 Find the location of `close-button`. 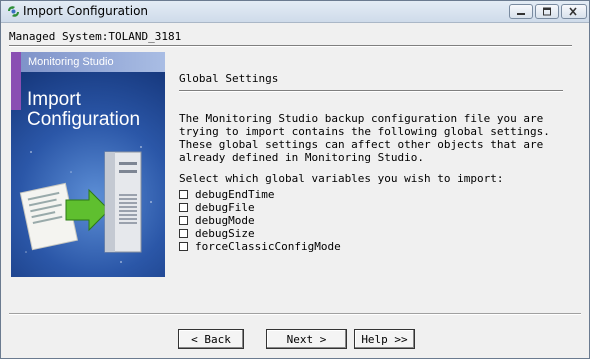

close-button is located at coordinates (574, 11).